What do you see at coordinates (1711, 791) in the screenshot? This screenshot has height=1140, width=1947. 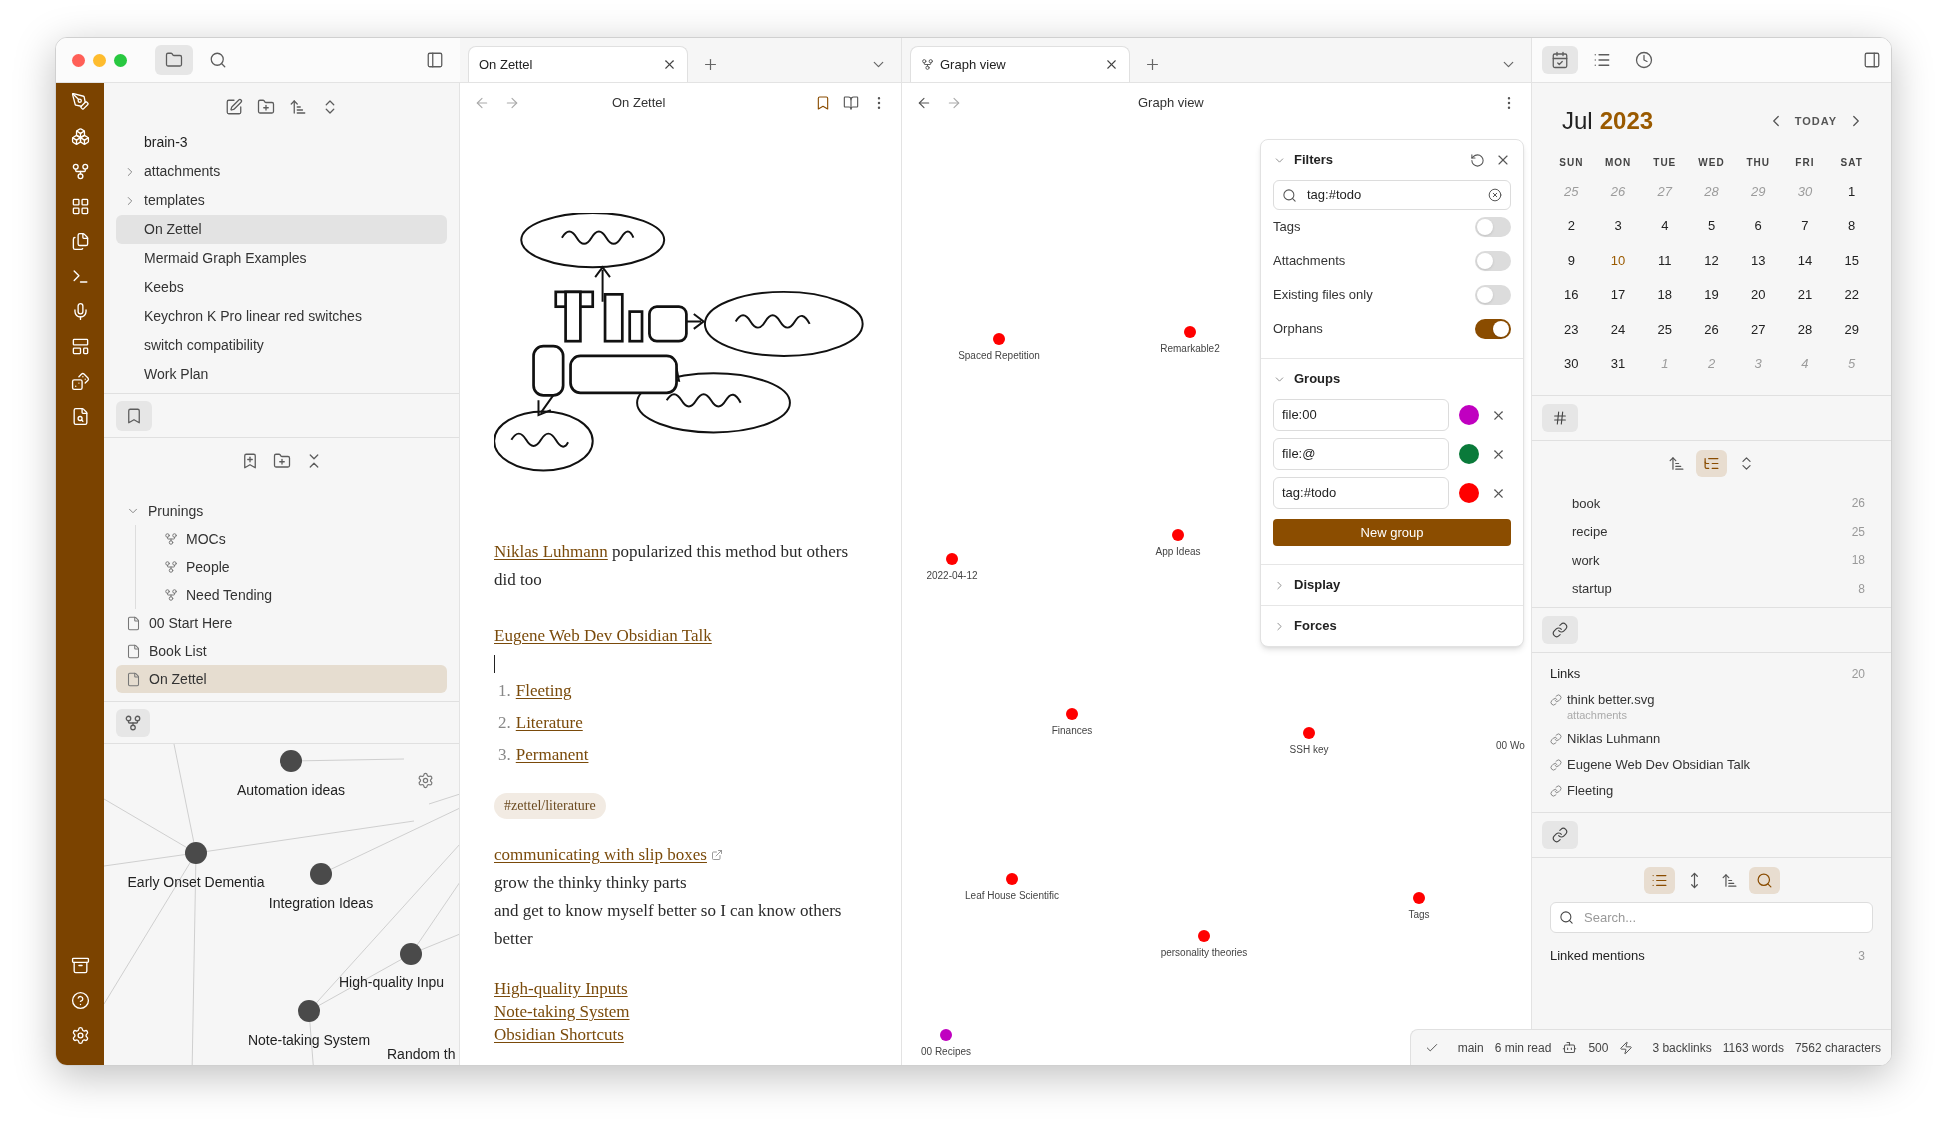 I see `outgoing-link: Fleeting` at bounding box center [1711, 791].